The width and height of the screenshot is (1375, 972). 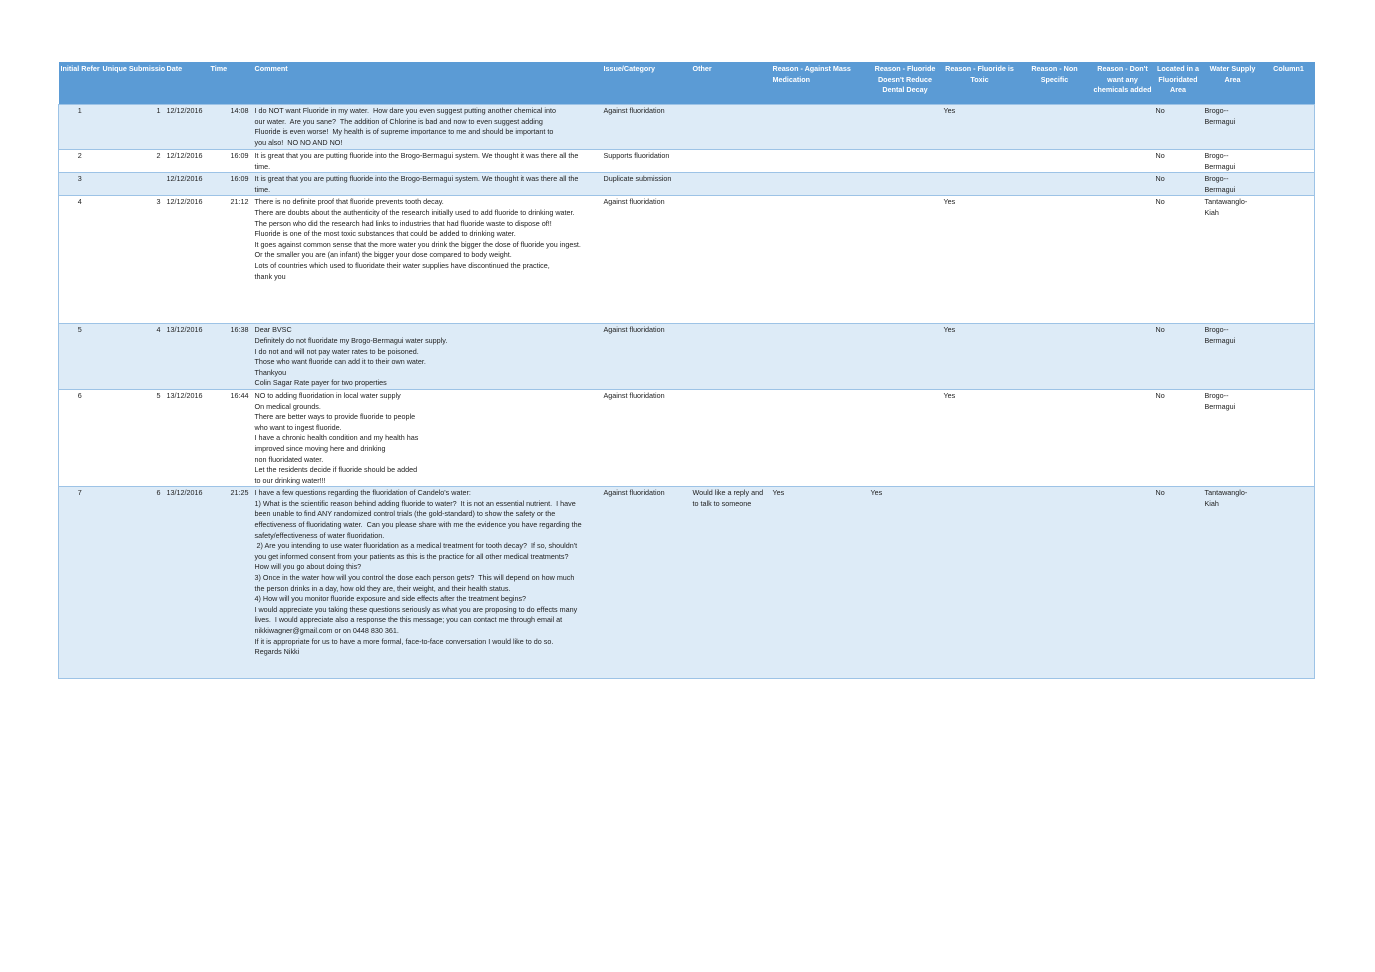 What do you see at coordinates (79, 583) in the screenshot?
I see `cell-initial-refer: 7` at bounding box center [79, 583].